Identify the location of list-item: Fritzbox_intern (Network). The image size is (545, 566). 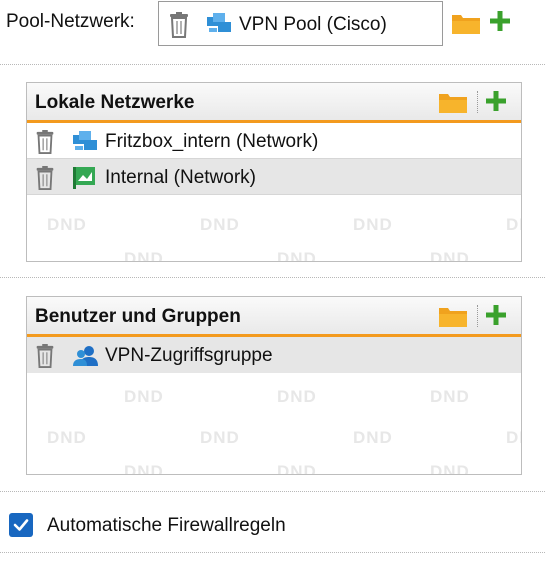
(274, 141).